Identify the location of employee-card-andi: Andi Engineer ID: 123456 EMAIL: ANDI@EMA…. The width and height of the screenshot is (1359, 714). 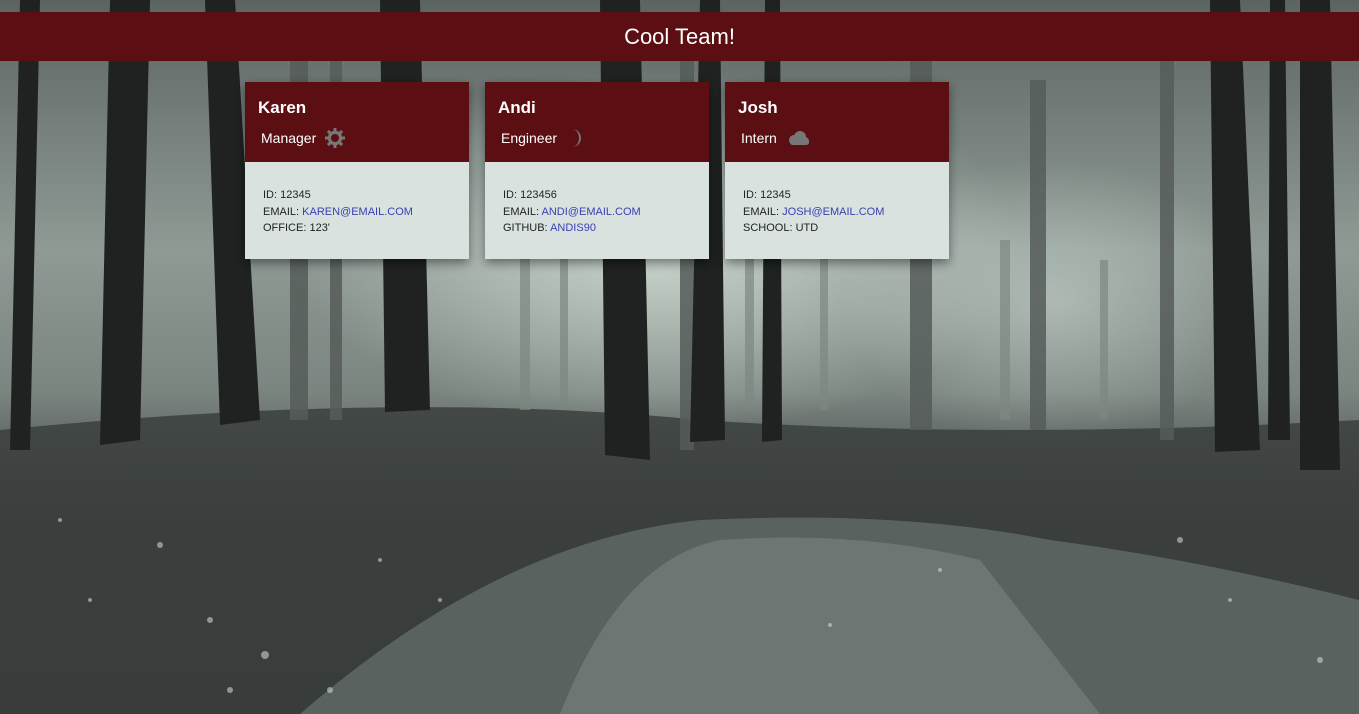
(597, 170).